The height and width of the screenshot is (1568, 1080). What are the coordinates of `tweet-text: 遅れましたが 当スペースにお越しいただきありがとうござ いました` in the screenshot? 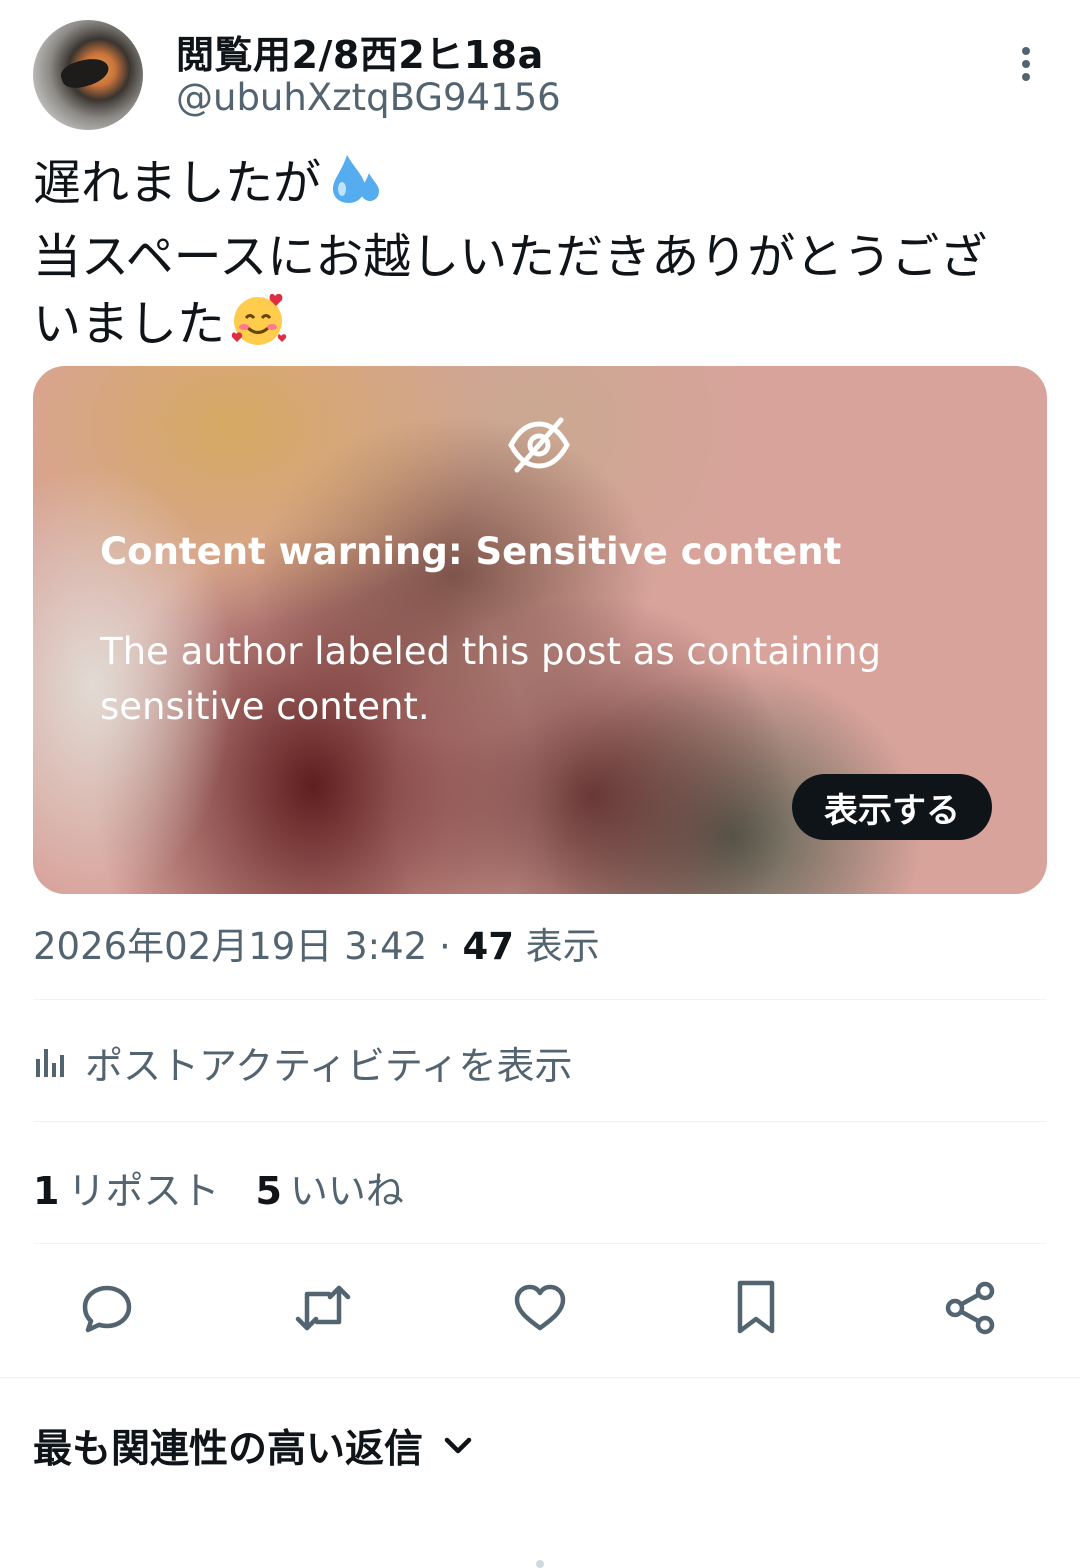 It's located at (540, 257).